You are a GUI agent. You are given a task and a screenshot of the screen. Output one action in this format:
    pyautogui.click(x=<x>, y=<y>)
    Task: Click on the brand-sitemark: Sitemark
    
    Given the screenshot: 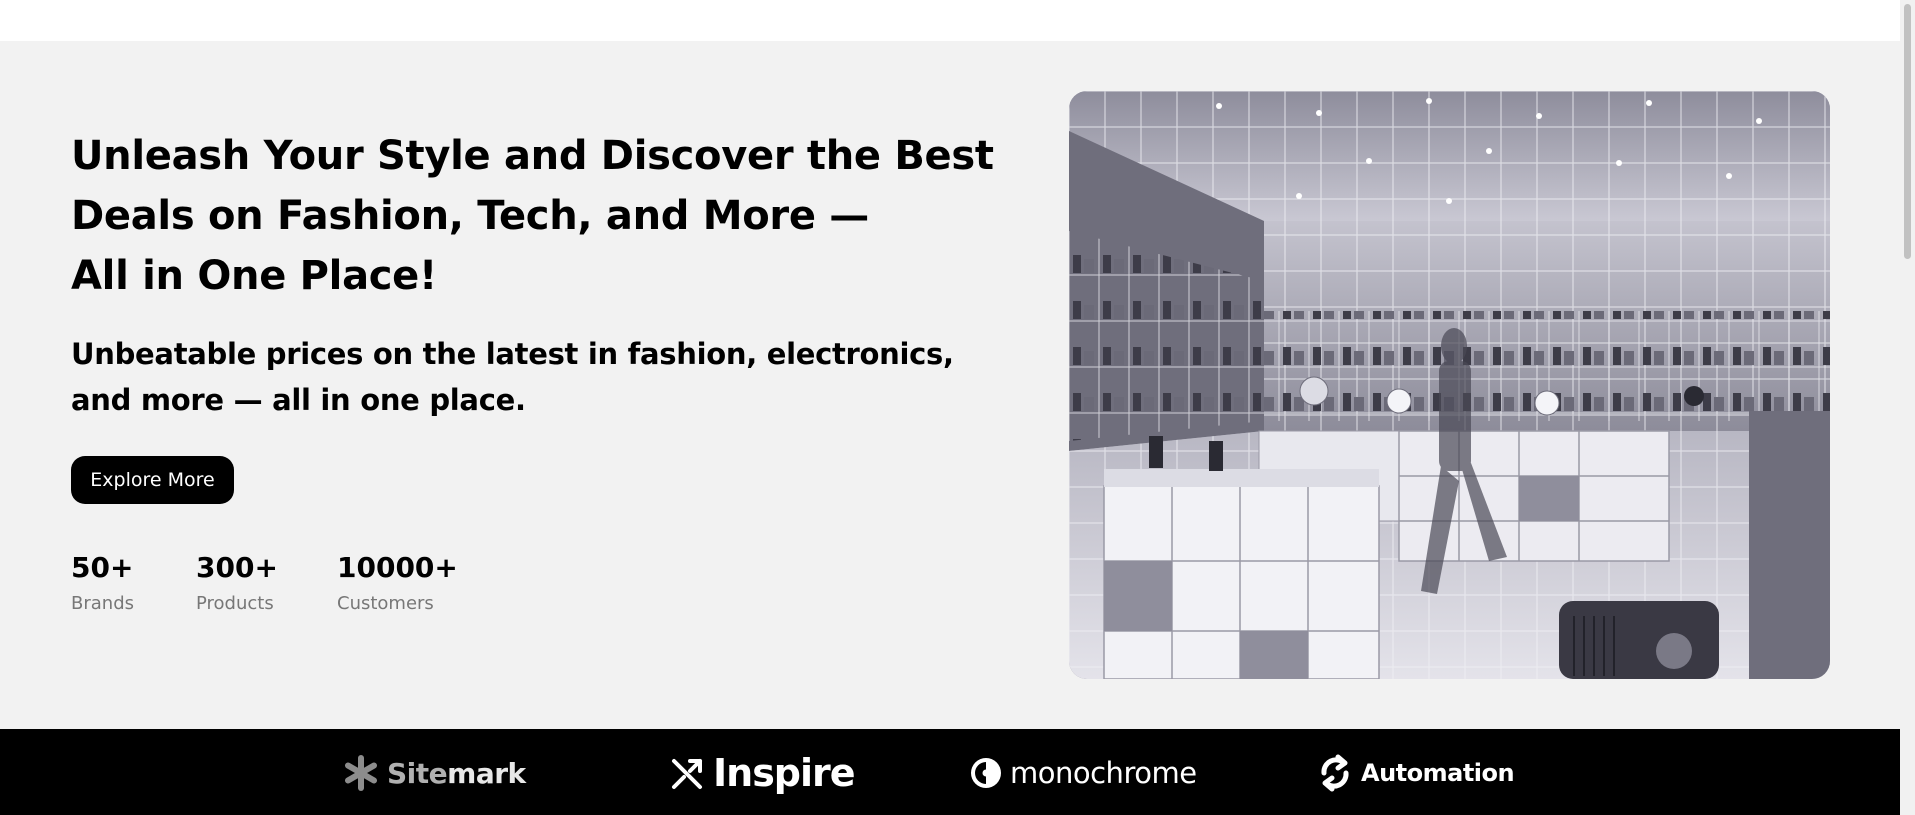 What is the action you would take?
    pyautogui.click(x=434, y=773)
    